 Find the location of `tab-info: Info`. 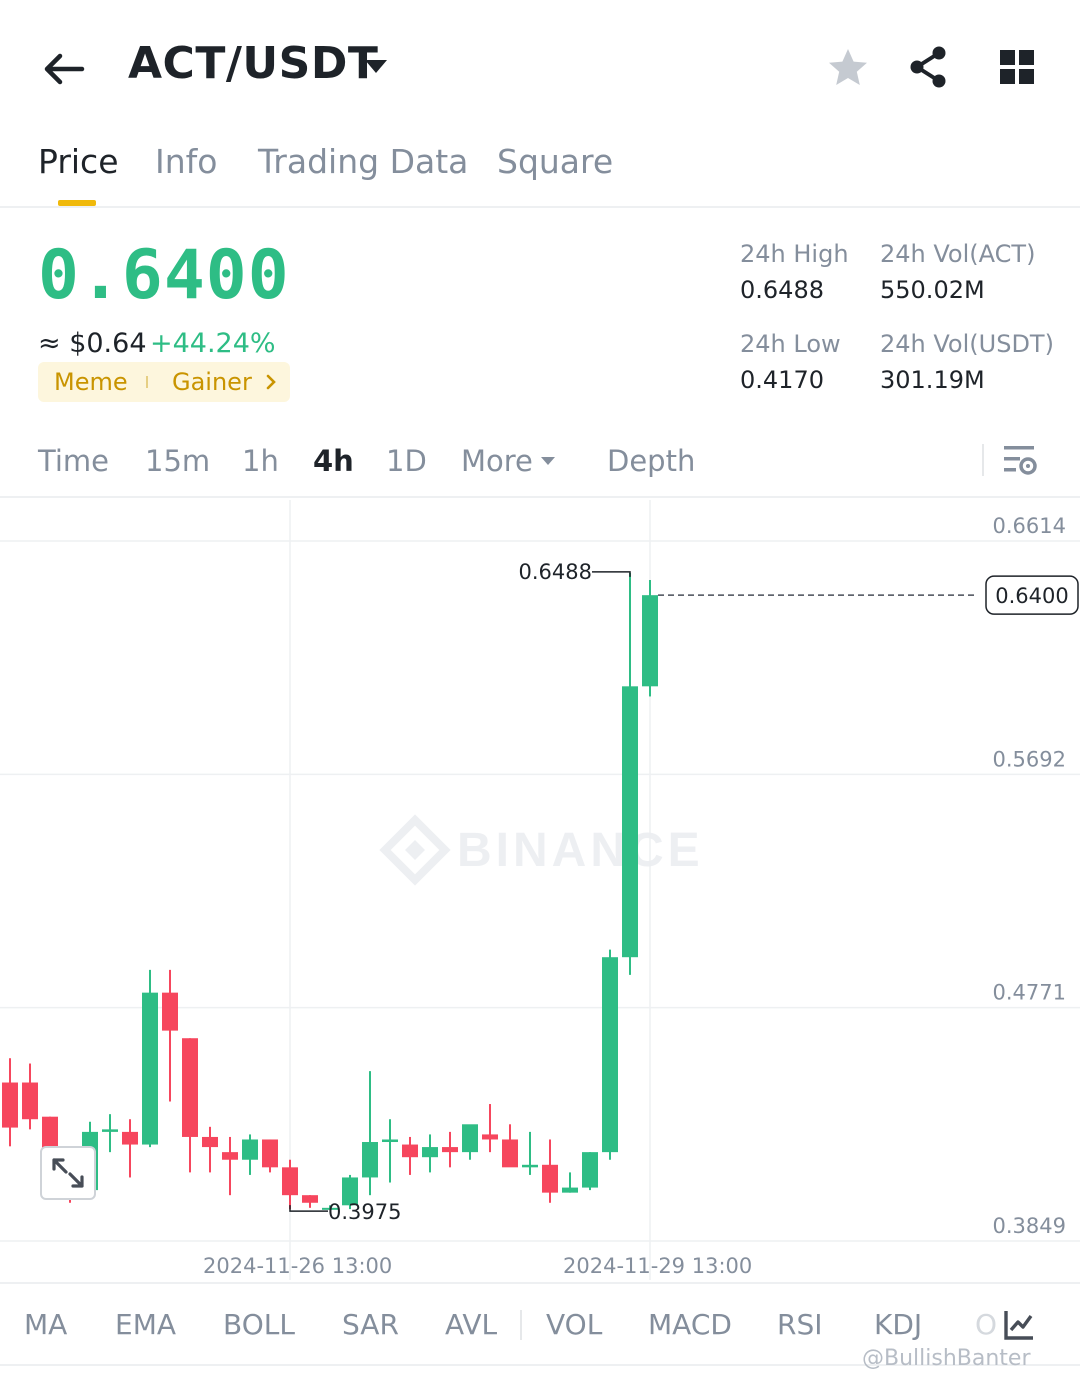

tab-info: Info is located at coordinates (186, 161).